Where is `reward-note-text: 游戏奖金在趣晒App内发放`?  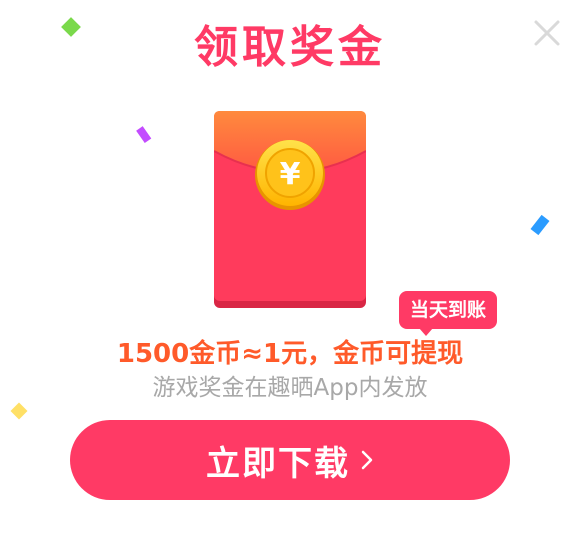 reward-note-text: 游戏奖金在趣晒App内发放 is located at coordinates (290, 388).